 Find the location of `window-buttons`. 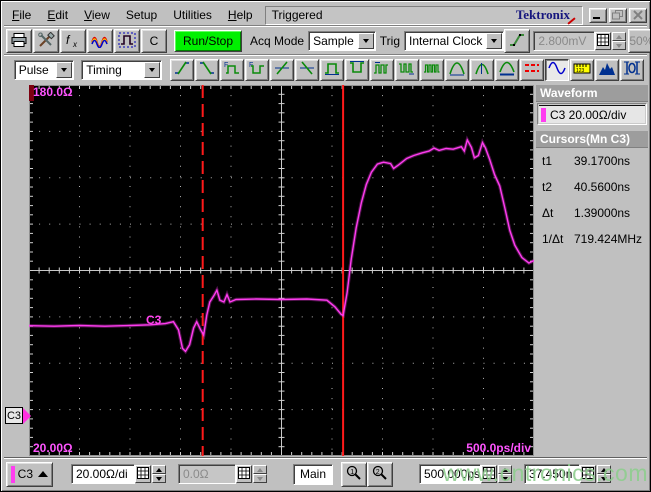

window-buttons is located at coordinates (618, 15).